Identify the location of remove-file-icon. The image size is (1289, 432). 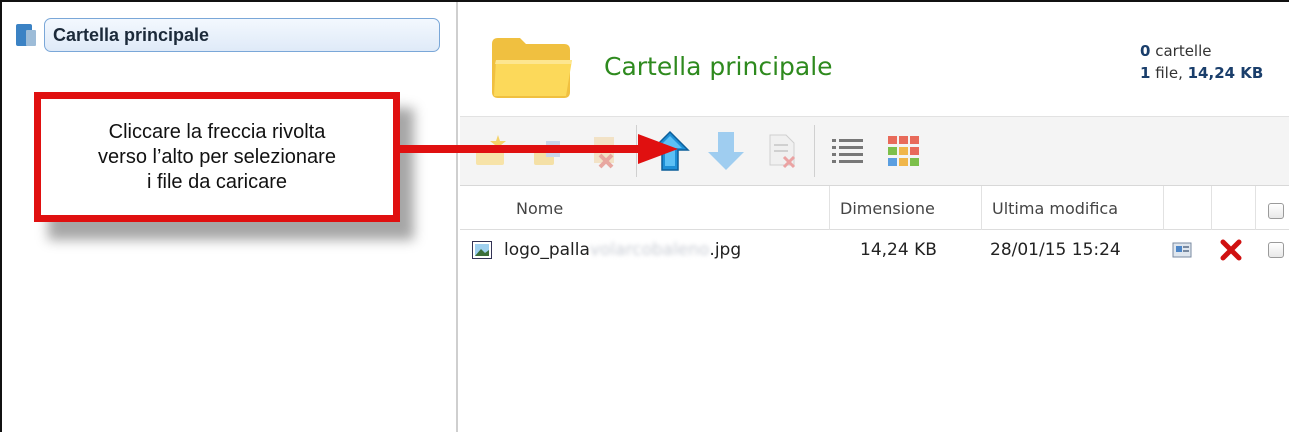
(782, 151).